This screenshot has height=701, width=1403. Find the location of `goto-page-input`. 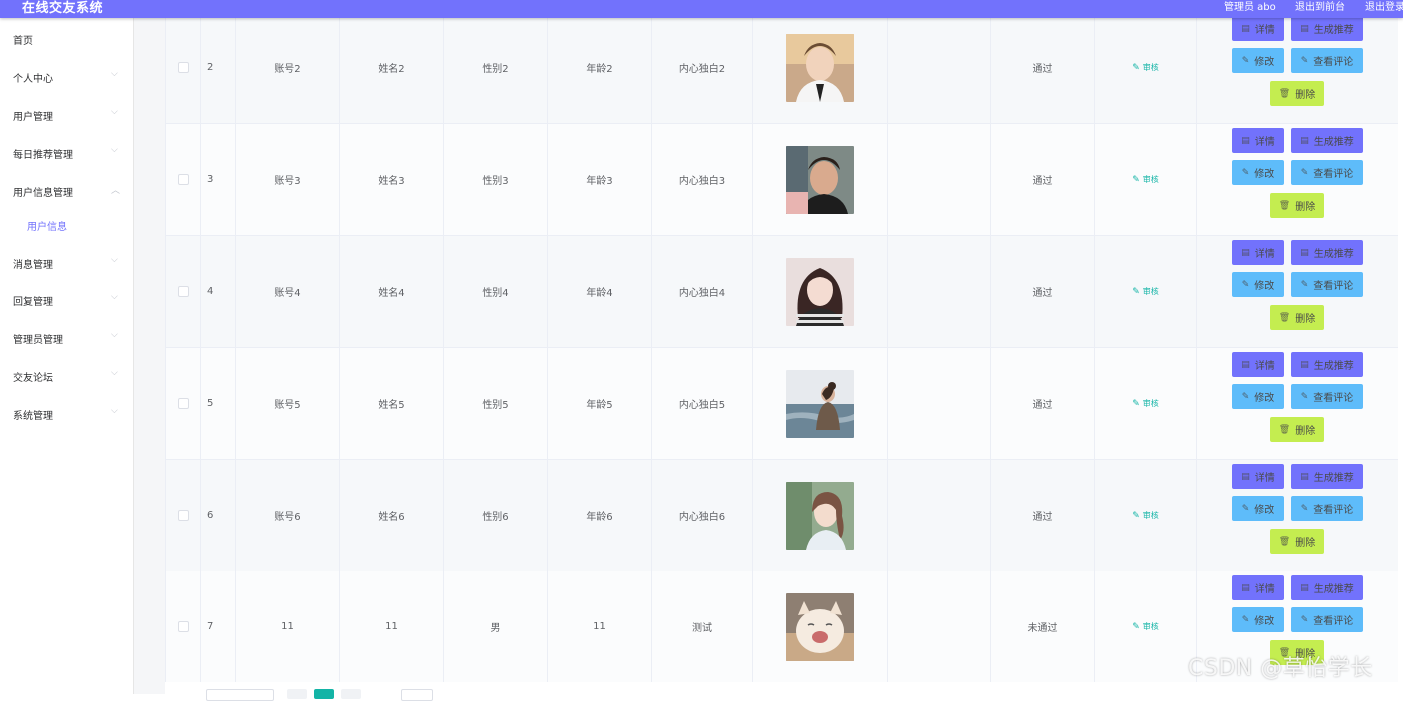

goto-page-input is located at coordinates (417, 695).